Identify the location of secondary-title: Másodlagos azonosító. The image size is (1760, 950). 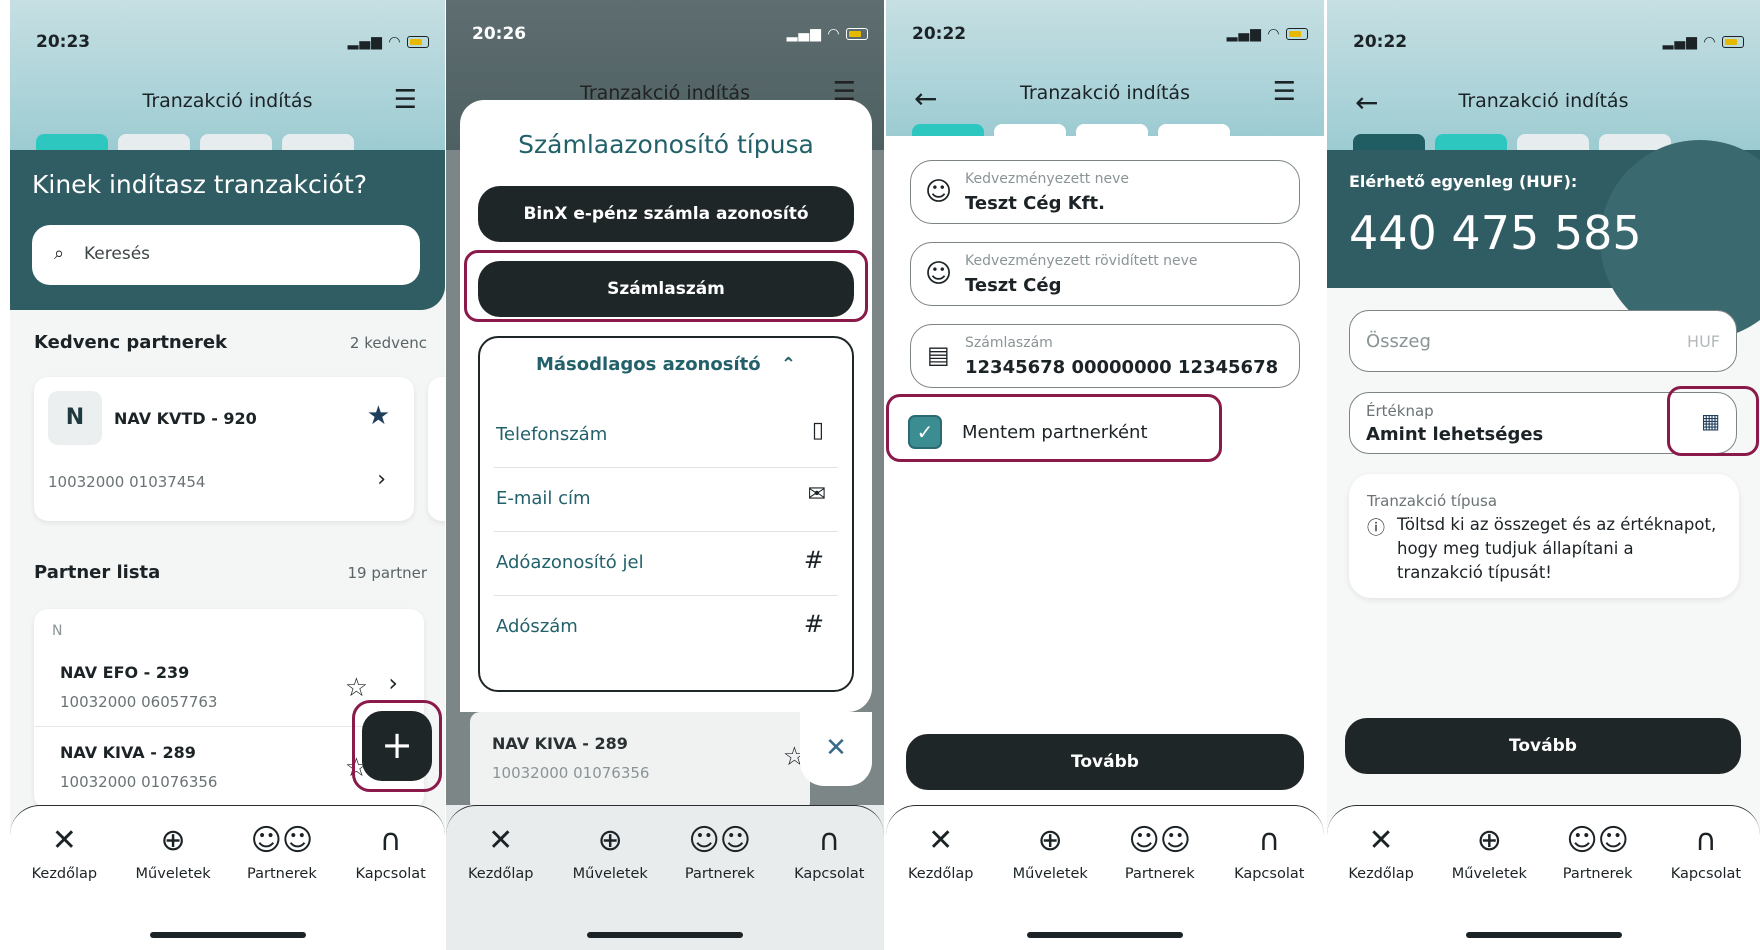
(648, 364).